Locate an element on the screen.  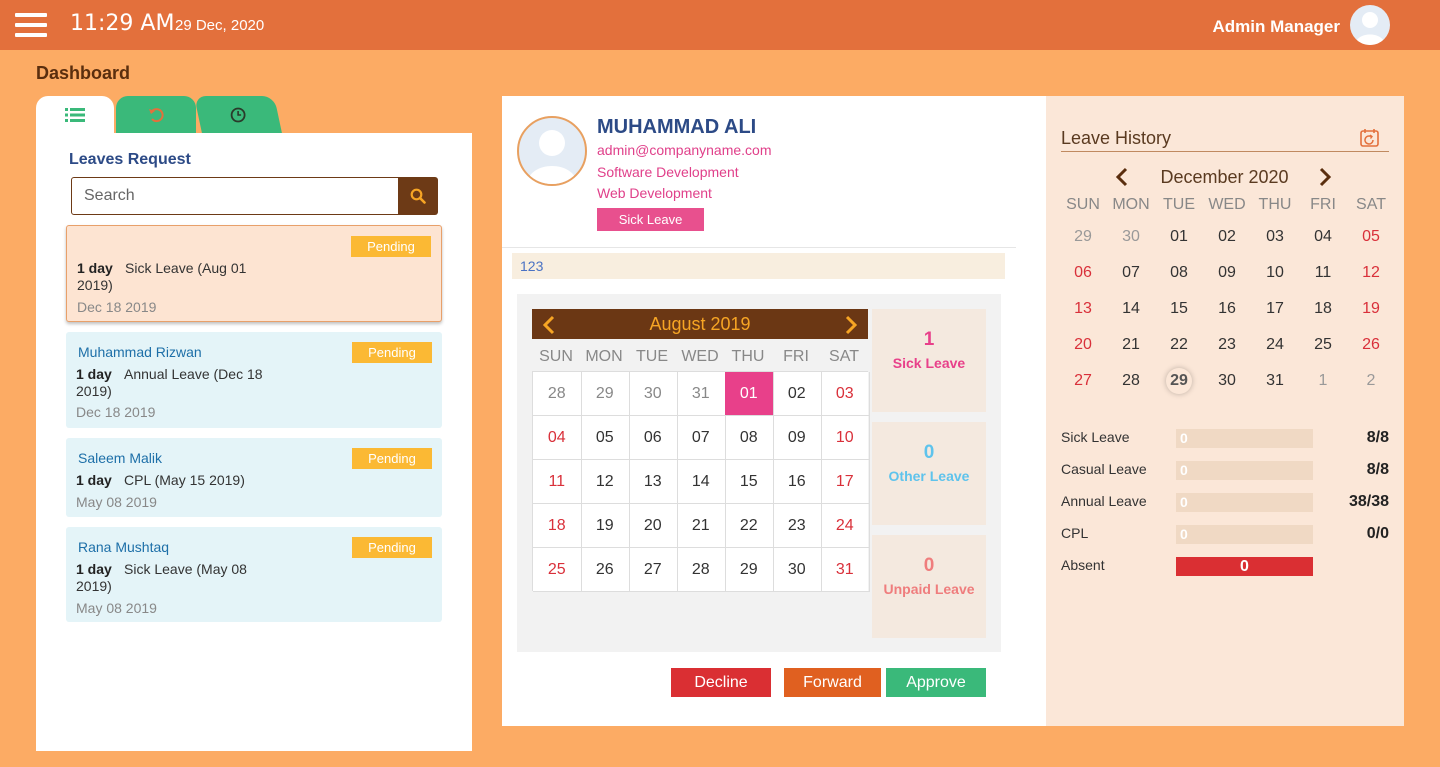
summary-count: 0 is located at coordinates (929, 452).